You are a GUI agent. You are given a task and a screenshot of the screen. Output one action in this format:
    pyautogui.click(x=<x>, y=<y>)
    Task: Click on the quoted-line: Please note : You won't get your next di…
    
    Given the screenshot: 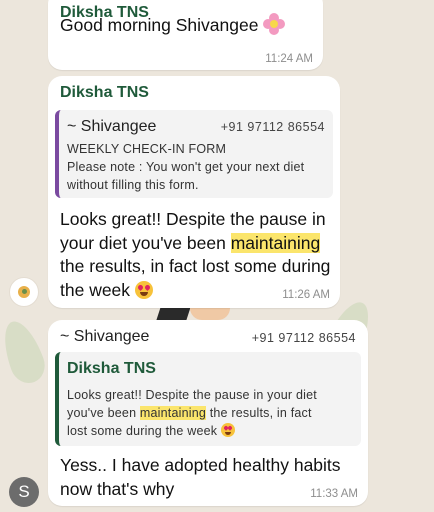 What is the action you would take?
    pyautogui.click(x=186, y=167)
    